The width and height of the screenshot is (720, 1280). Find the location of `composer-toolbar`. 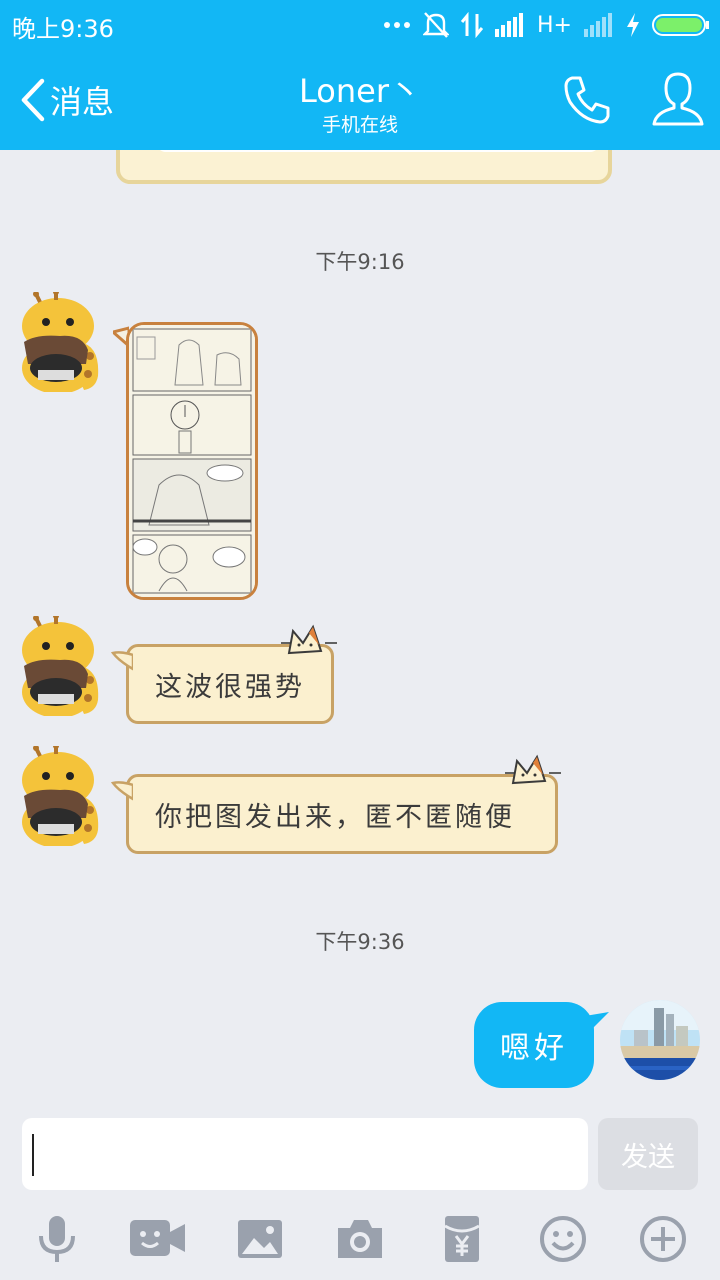

composer-toolbar is located at coordinates (360, 1240).